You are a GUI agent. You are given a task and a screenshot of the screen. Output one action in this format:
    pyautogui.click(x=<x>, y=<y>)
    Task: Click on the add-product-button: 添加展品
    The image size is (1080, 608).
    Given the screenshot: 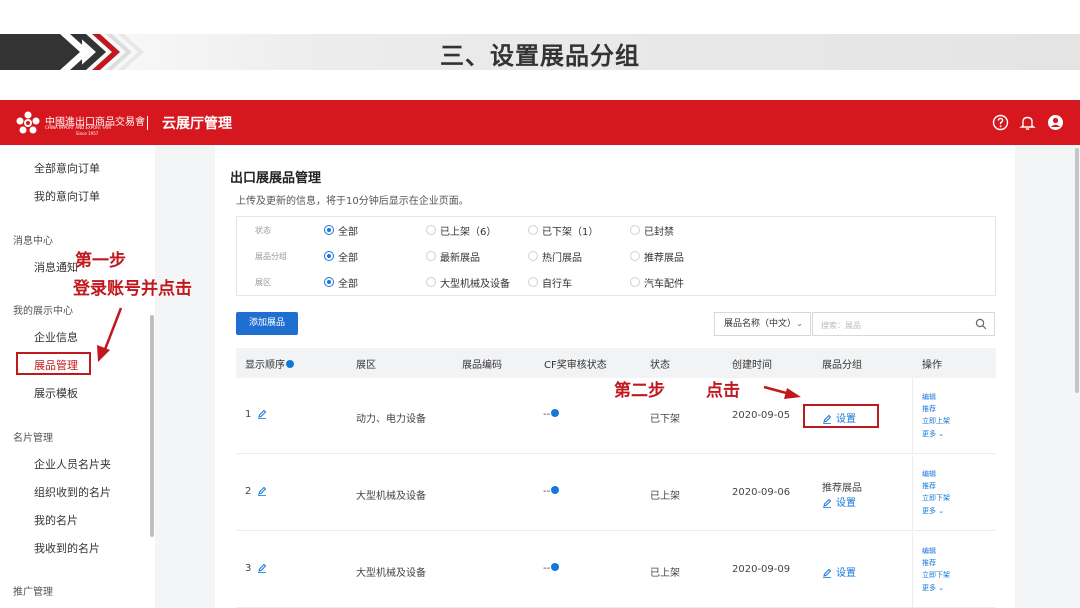 What is the action you would take?
    pyautogui.click(x=267, y=323)
    